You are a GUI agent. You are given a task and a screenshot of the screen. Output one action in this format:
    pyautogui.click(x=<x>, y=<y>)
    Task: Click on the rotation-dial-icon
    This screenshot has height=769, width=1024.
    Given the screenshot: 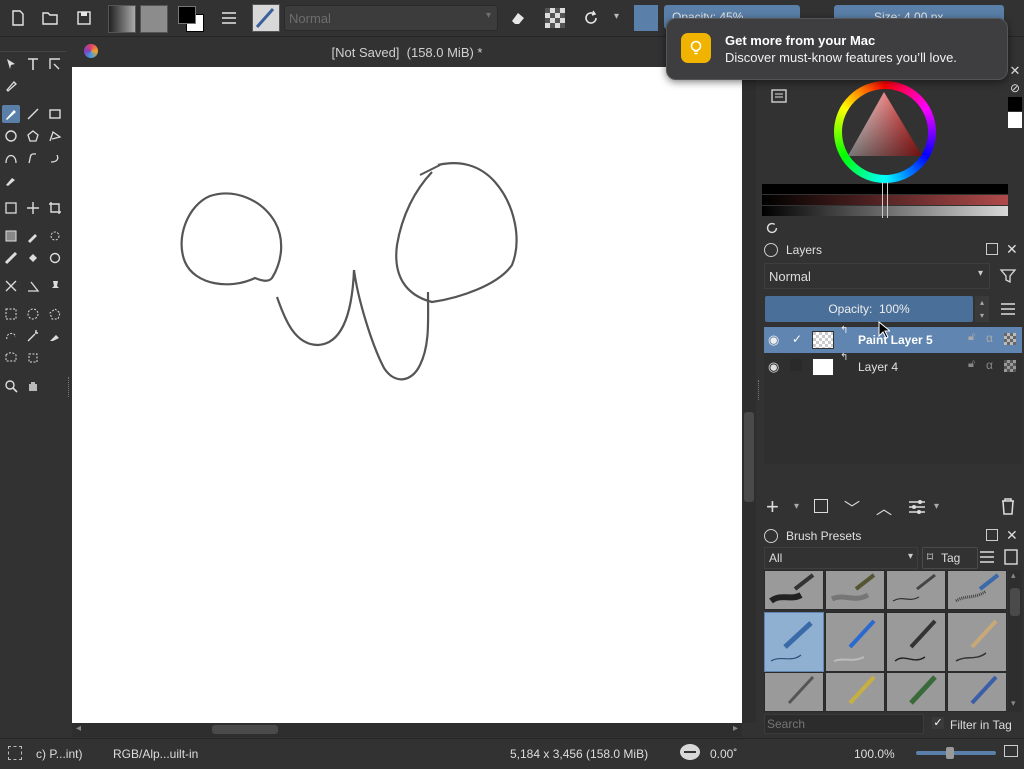 What is the action you would take?
    pyautogui.click(x=690, y=752)
    